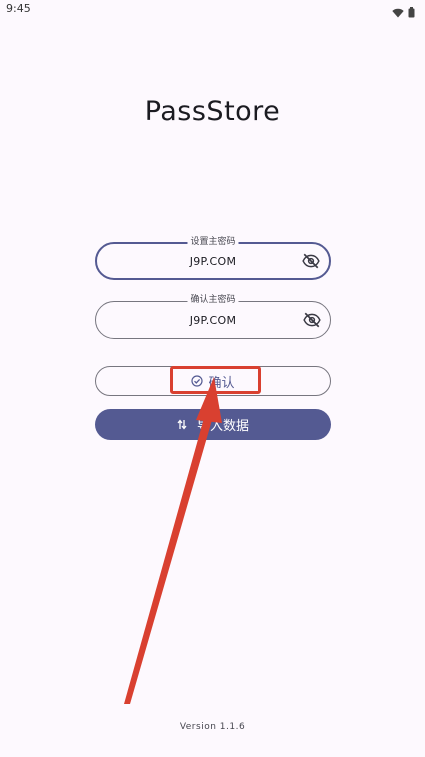 The image size is (425, 757). What do you see at coordinates (215, 380) in the screenshot?
I see `annotation-highlight-box` at bounding box center [215, 380].